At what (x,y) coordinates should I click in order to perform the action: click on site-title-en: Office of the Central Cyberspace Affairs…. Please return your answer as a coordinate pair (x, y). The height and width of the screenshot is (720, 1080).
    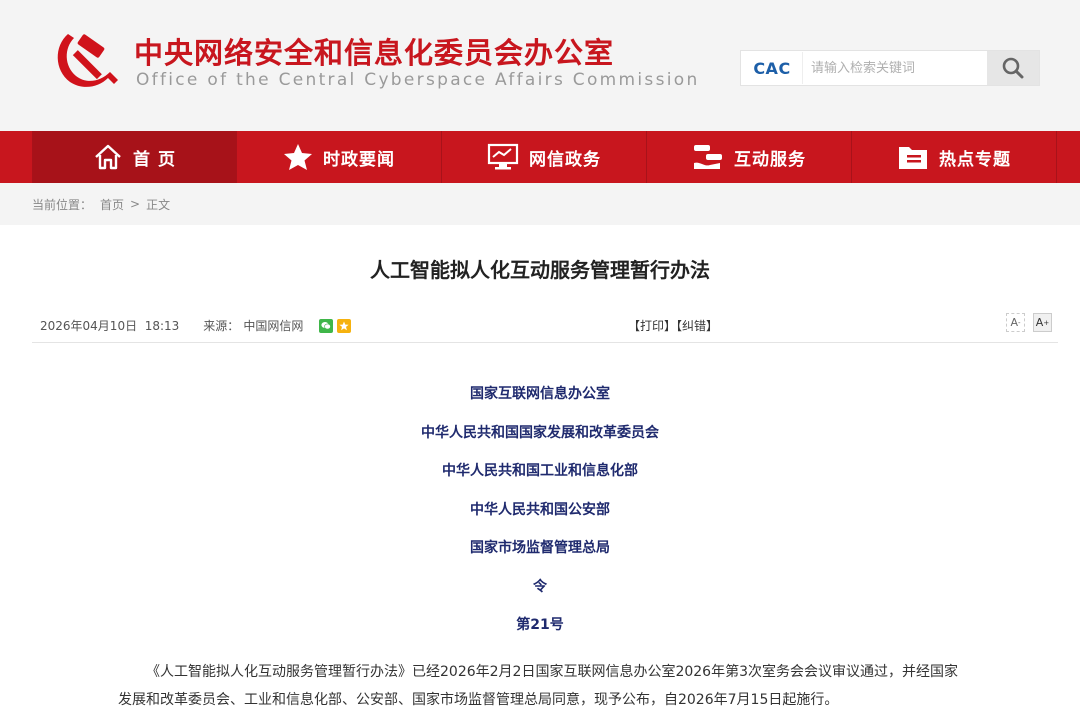
    Looking at the image, I should click on (418, 80).